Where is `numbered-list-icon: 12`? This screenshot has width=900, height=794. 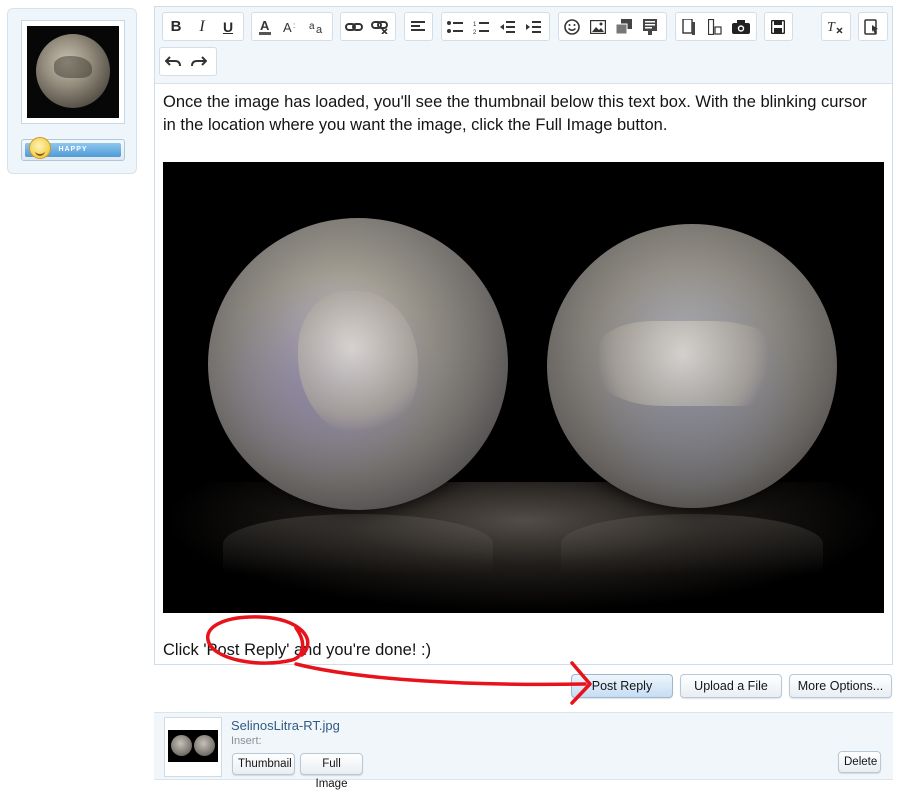 numbered-list-icon: 12 is located at coordinates (481, 27).